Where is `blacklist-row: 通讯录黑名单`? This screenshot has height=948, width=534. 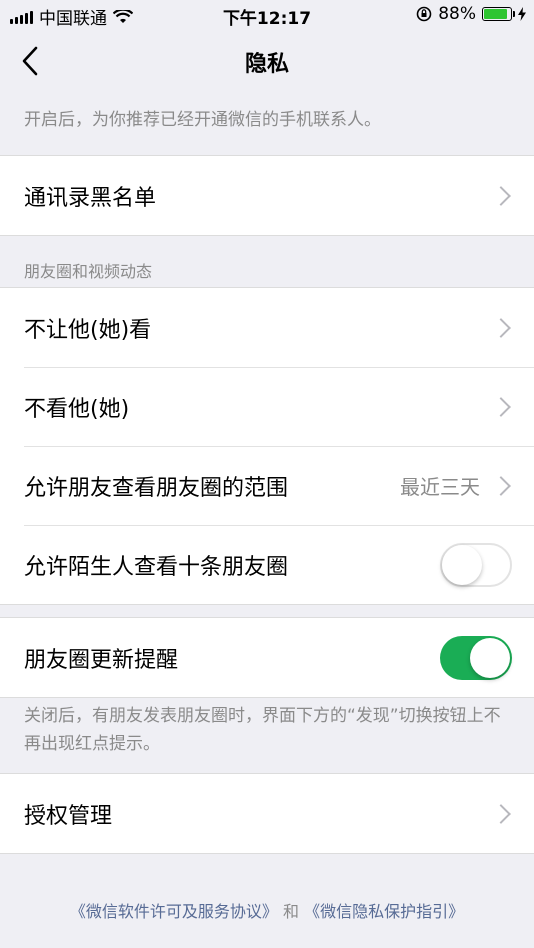
blacklist-row: 通讯录黑名单 is located at coordinates (267, 195).